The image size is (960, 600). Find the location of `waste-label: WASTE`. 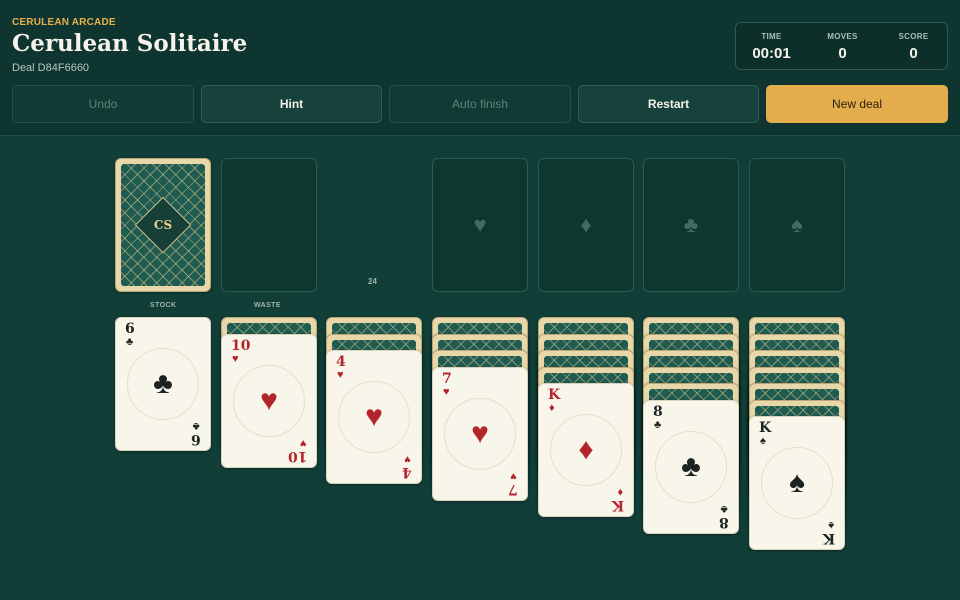

waste-label: WASTE is located at coordinates (267, 305).